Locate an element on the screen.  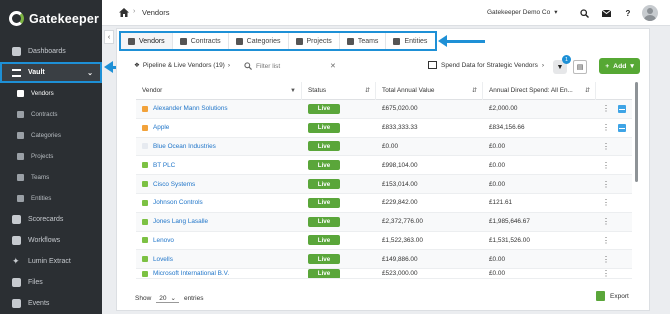
sidebar-subitem-entities: Entities is located at coordinates (51, 198).